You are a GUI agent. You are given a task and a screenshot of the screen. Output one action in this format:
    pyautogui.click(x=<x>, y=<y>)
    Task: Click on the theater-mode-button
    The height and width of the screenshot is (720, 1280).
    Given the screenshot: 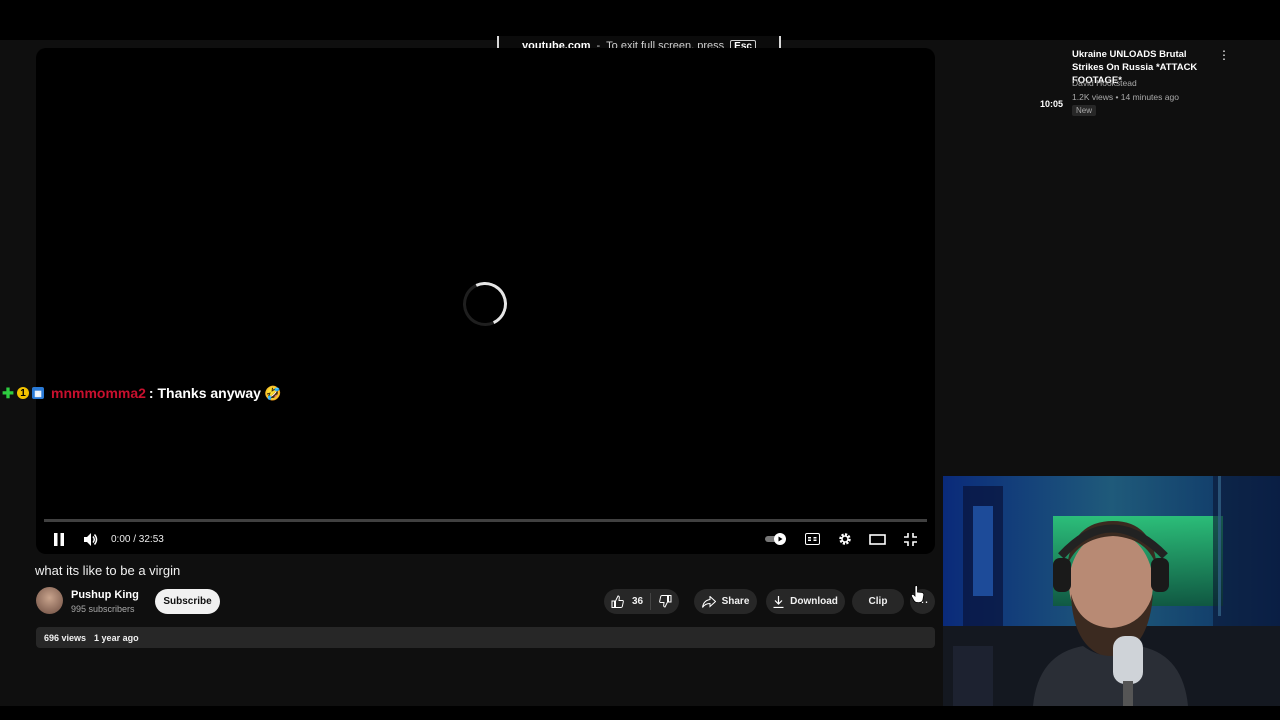 What is the action you would take?
    pyautogui.click(x=877, y=539)
    